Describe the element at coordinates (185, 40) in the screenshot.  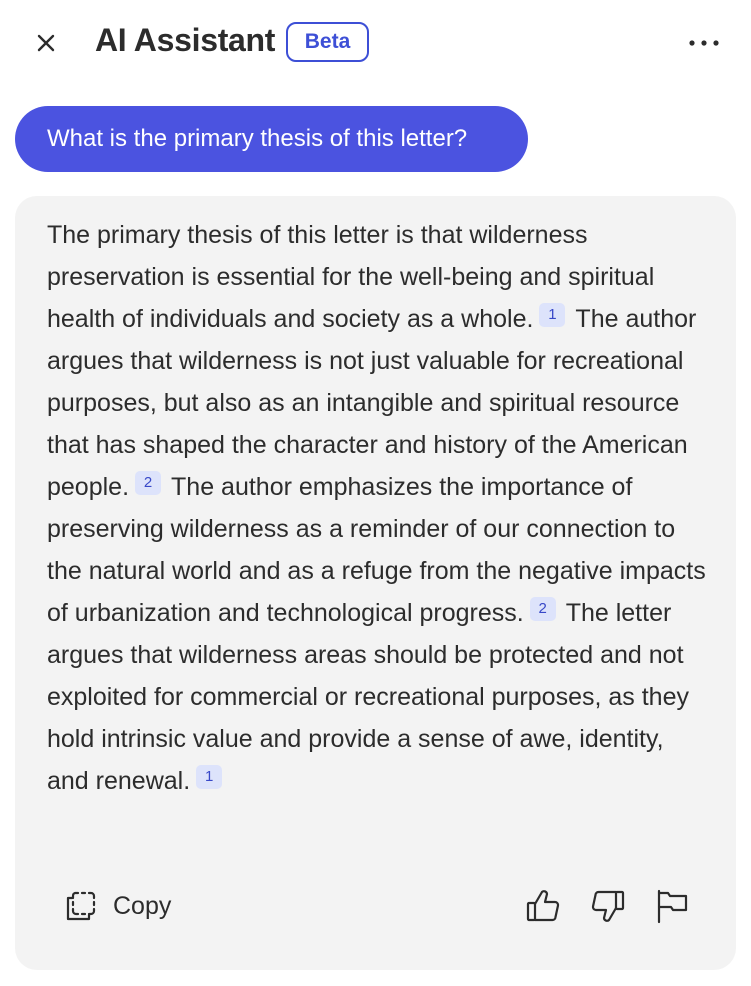
I see `panel-title: AI Assistant` at that location.